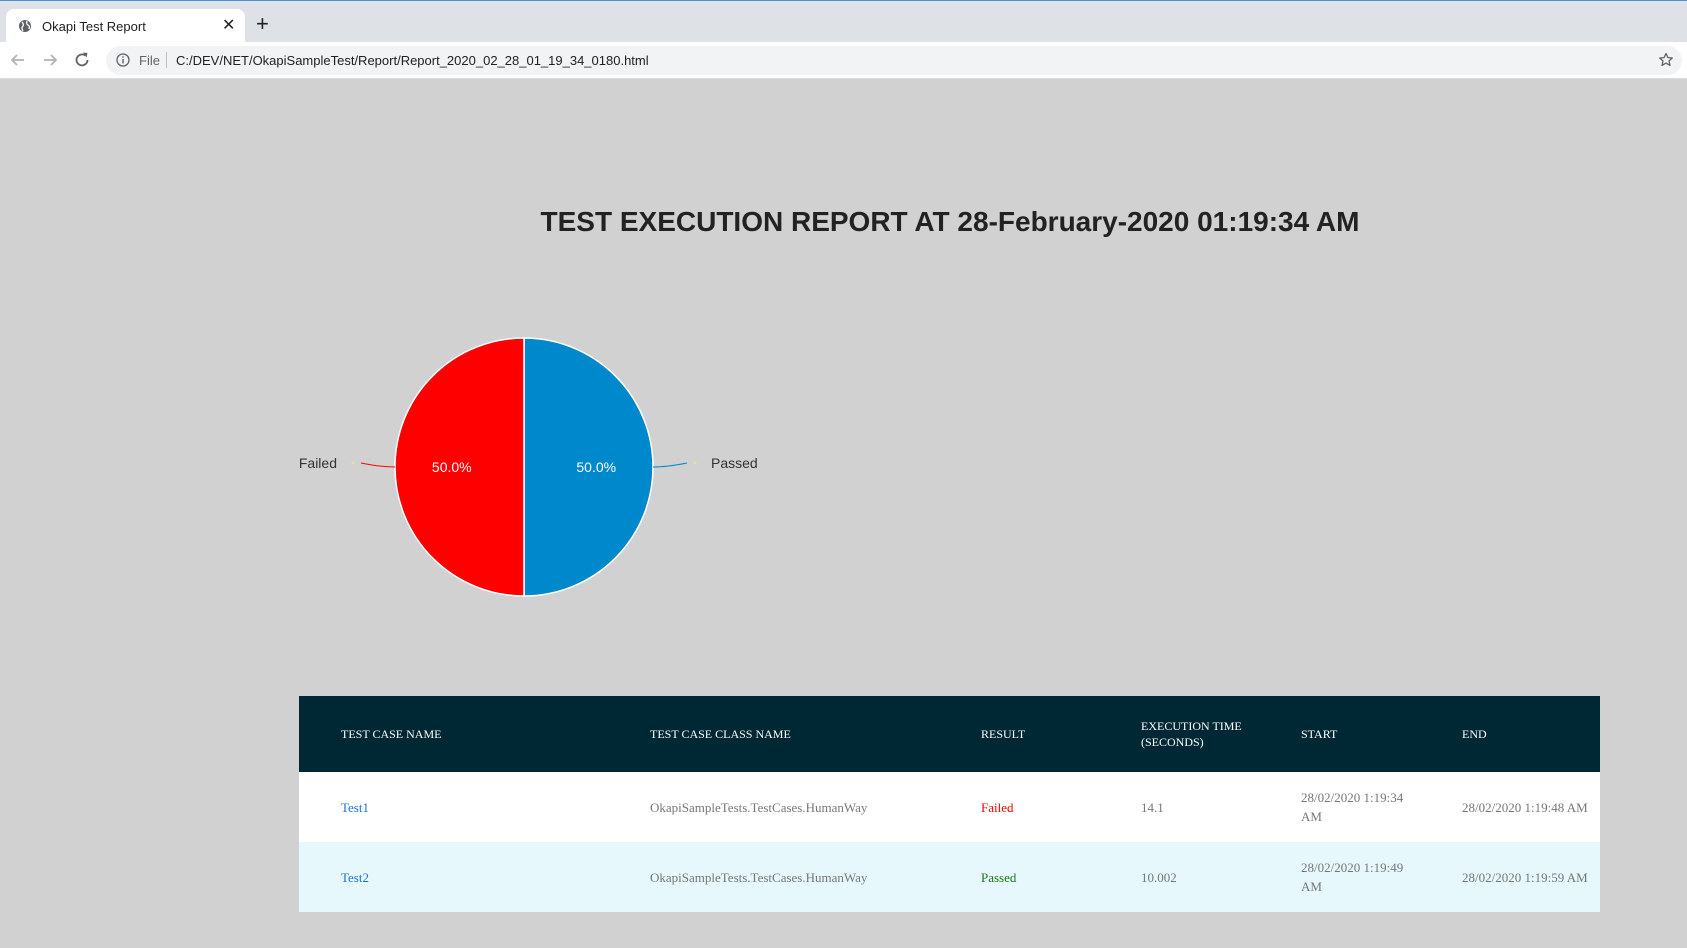 The height and width of the screenshot is (948, 1687). What do you see at coordinates (355, 807) in the screenshot?
I see `test-case-link: Test1` at bounding box center [355, 807].